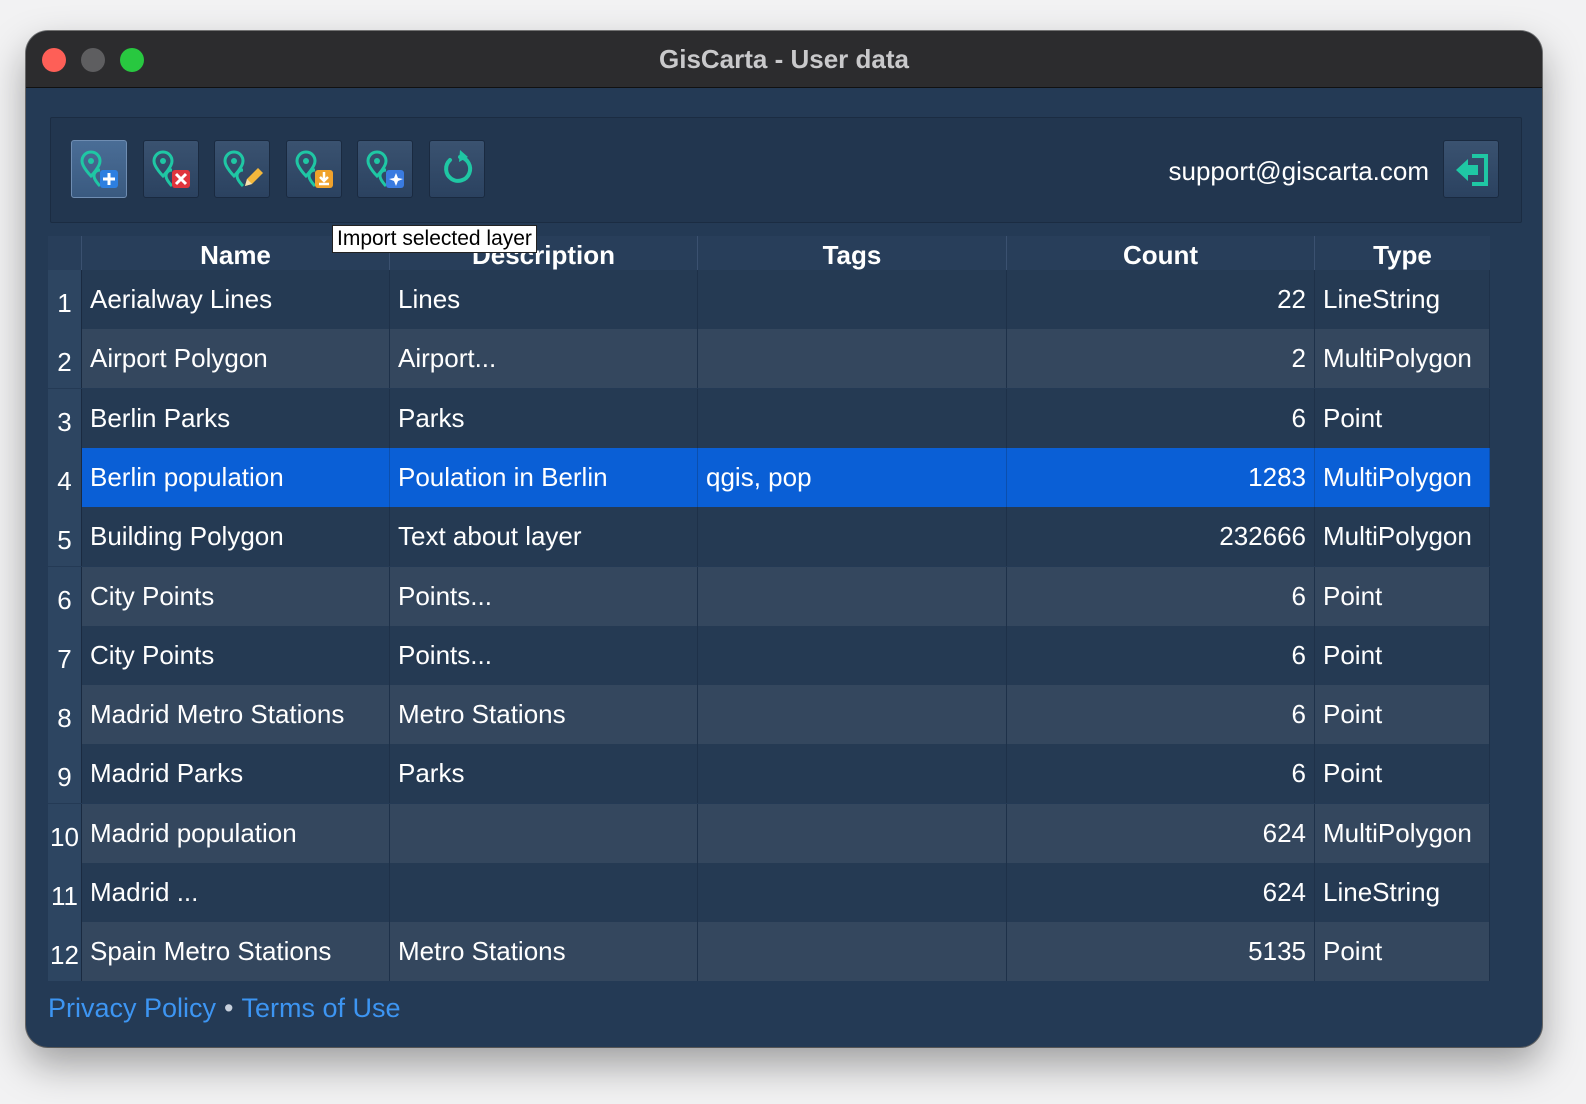 The width and height of the screenshot is (1586, 1104). What do you see at coordinates (1402, 253) in the screenshot?
I see `column-header-type: Type` at bounding box center [1402, 253].